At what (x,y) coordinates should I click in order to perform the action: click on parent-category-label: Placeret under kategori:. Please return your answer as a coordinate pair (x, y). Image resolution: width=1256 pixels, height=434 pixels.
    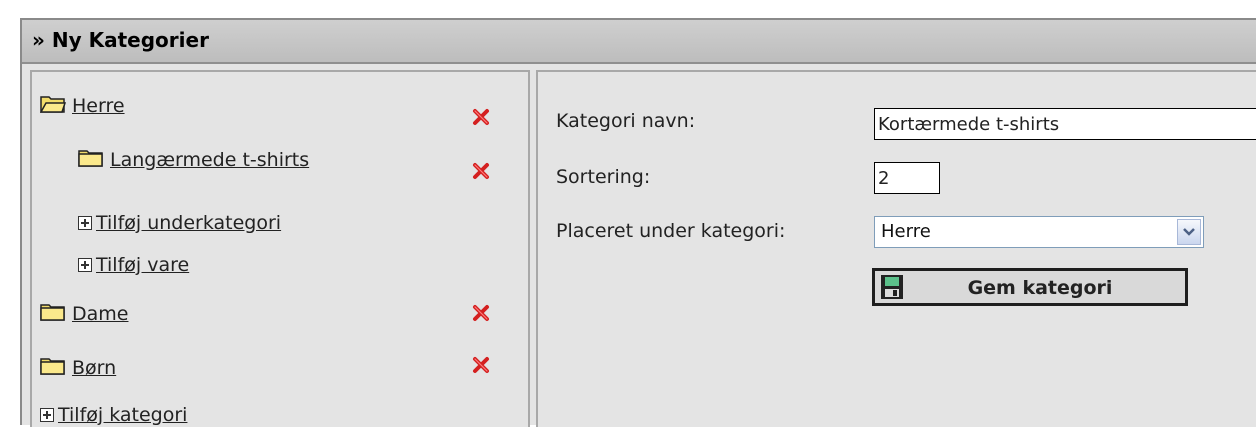
    Looking at the image, I should click on (671, 231).